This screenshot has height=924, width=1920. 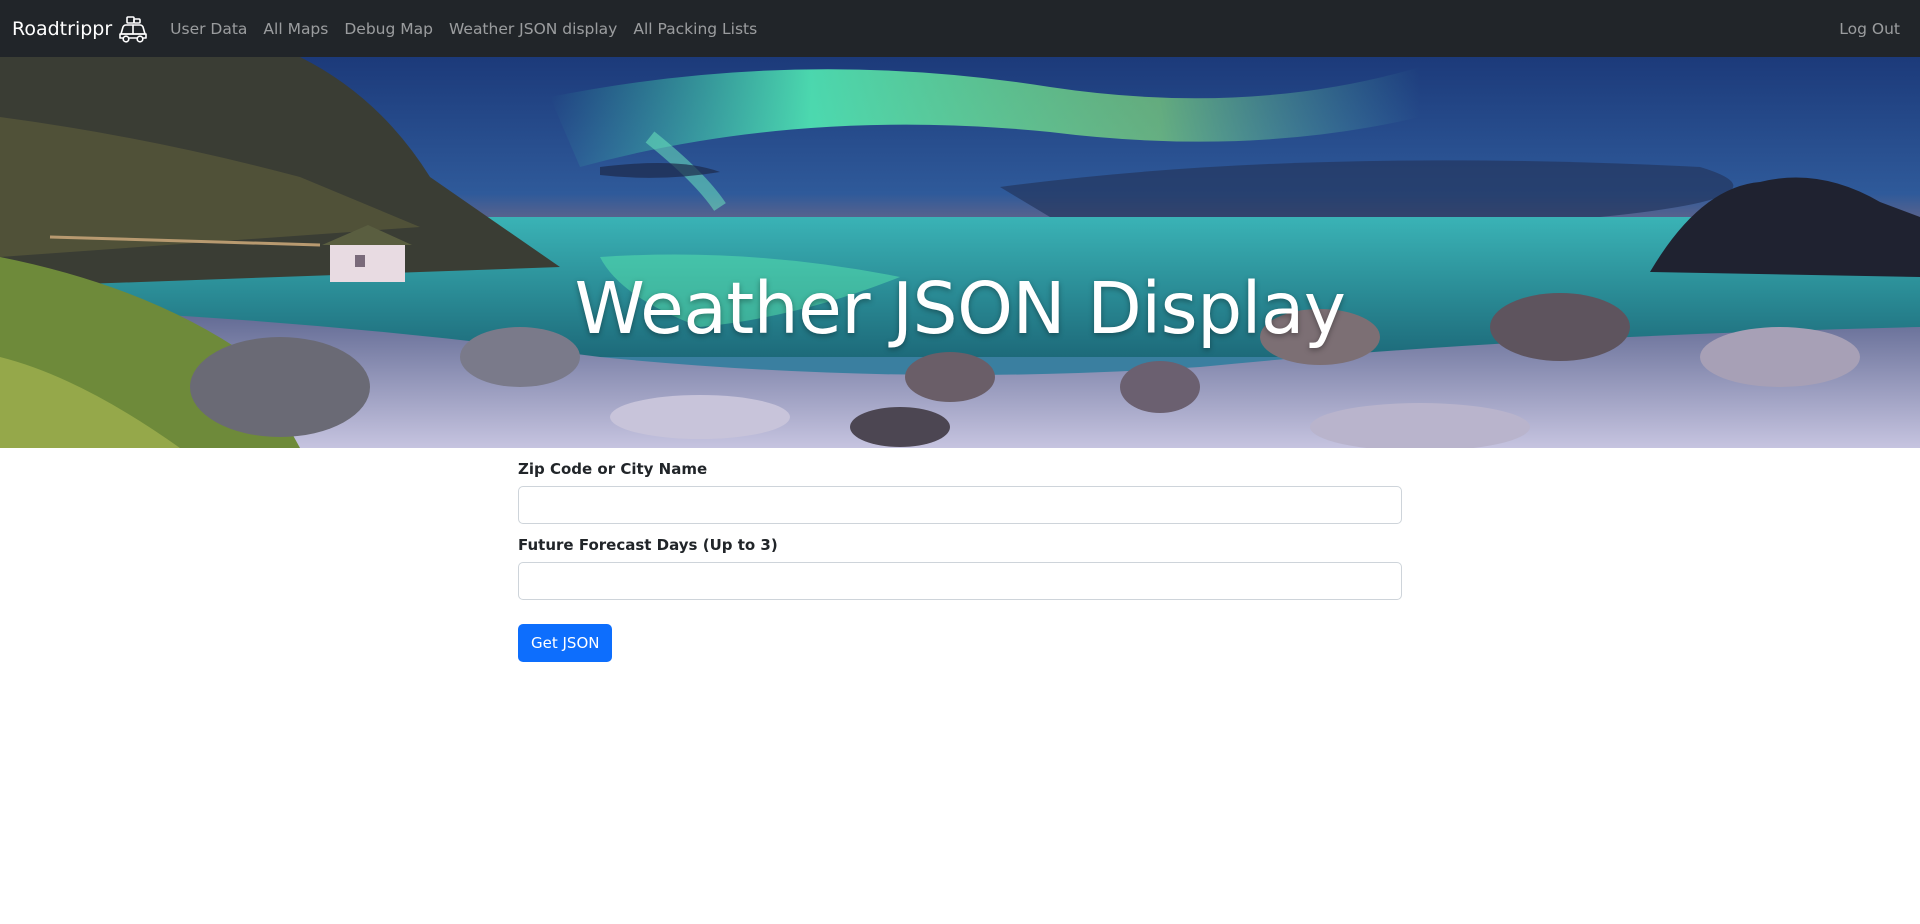 I want to click on forecast-days-label: Future Forecast Days (Up to 3), so click(x=648, y=545).